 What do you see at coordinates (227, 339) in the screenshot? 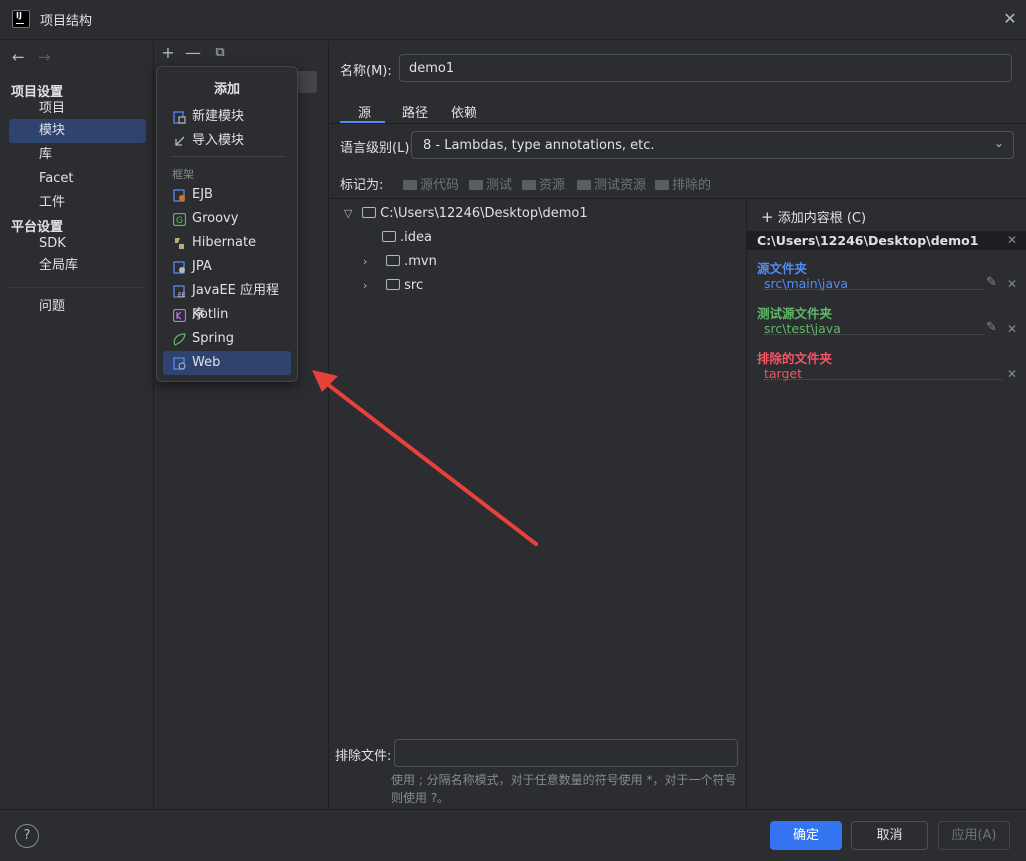
I see `menu-item-spring: Spring` at bounding box center [227, 339].